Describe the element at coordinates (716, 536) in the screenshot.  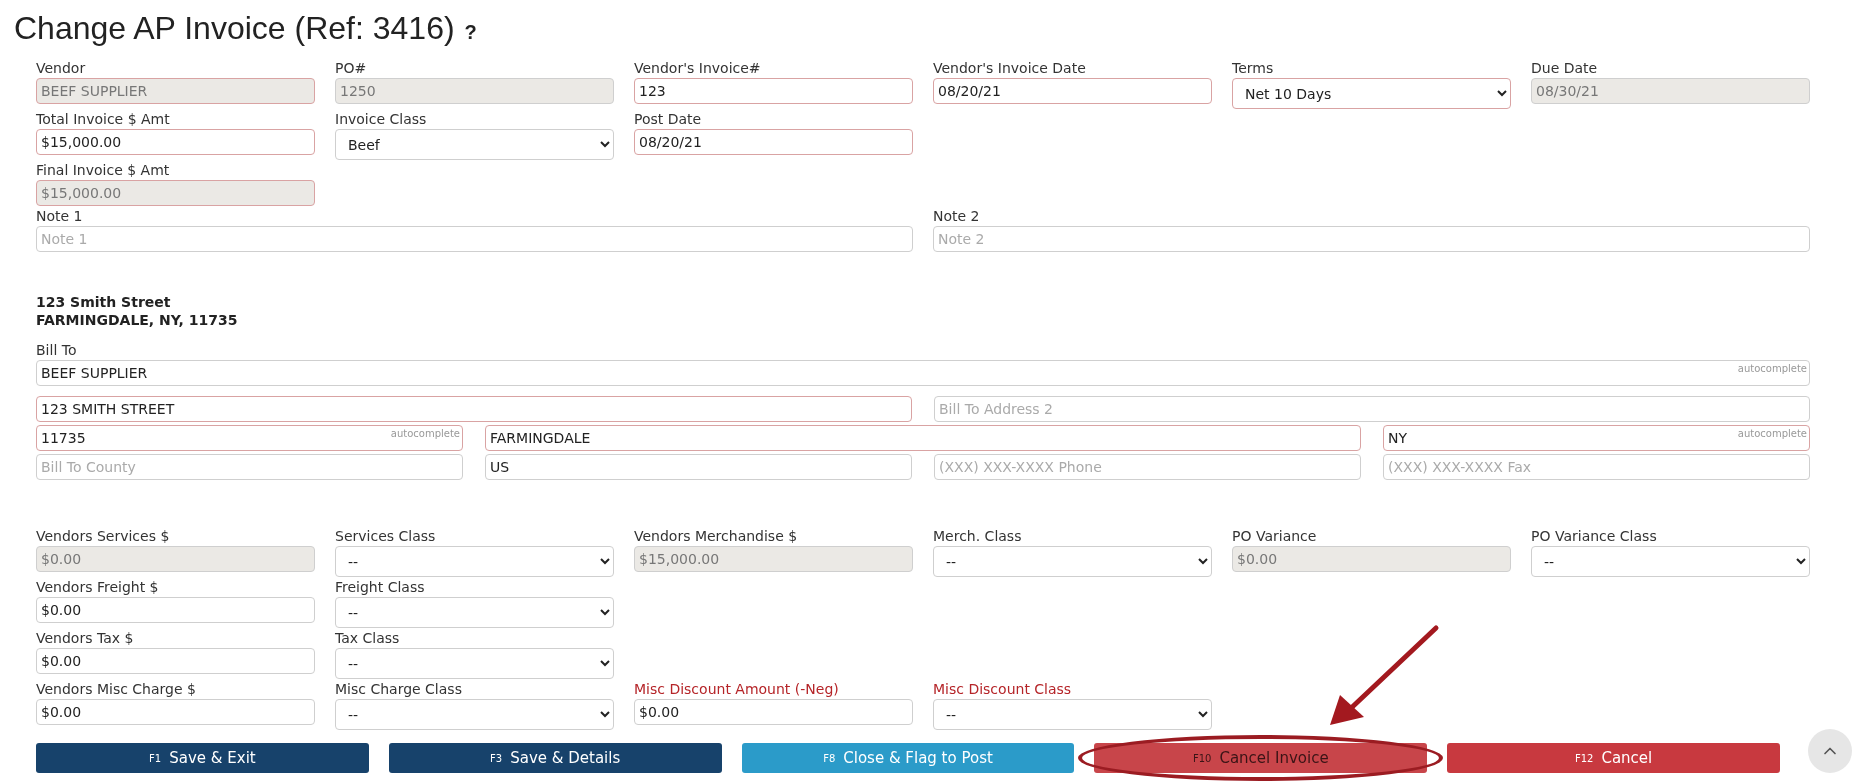
I see `field-label: Vendors Merchandise $` at that location.